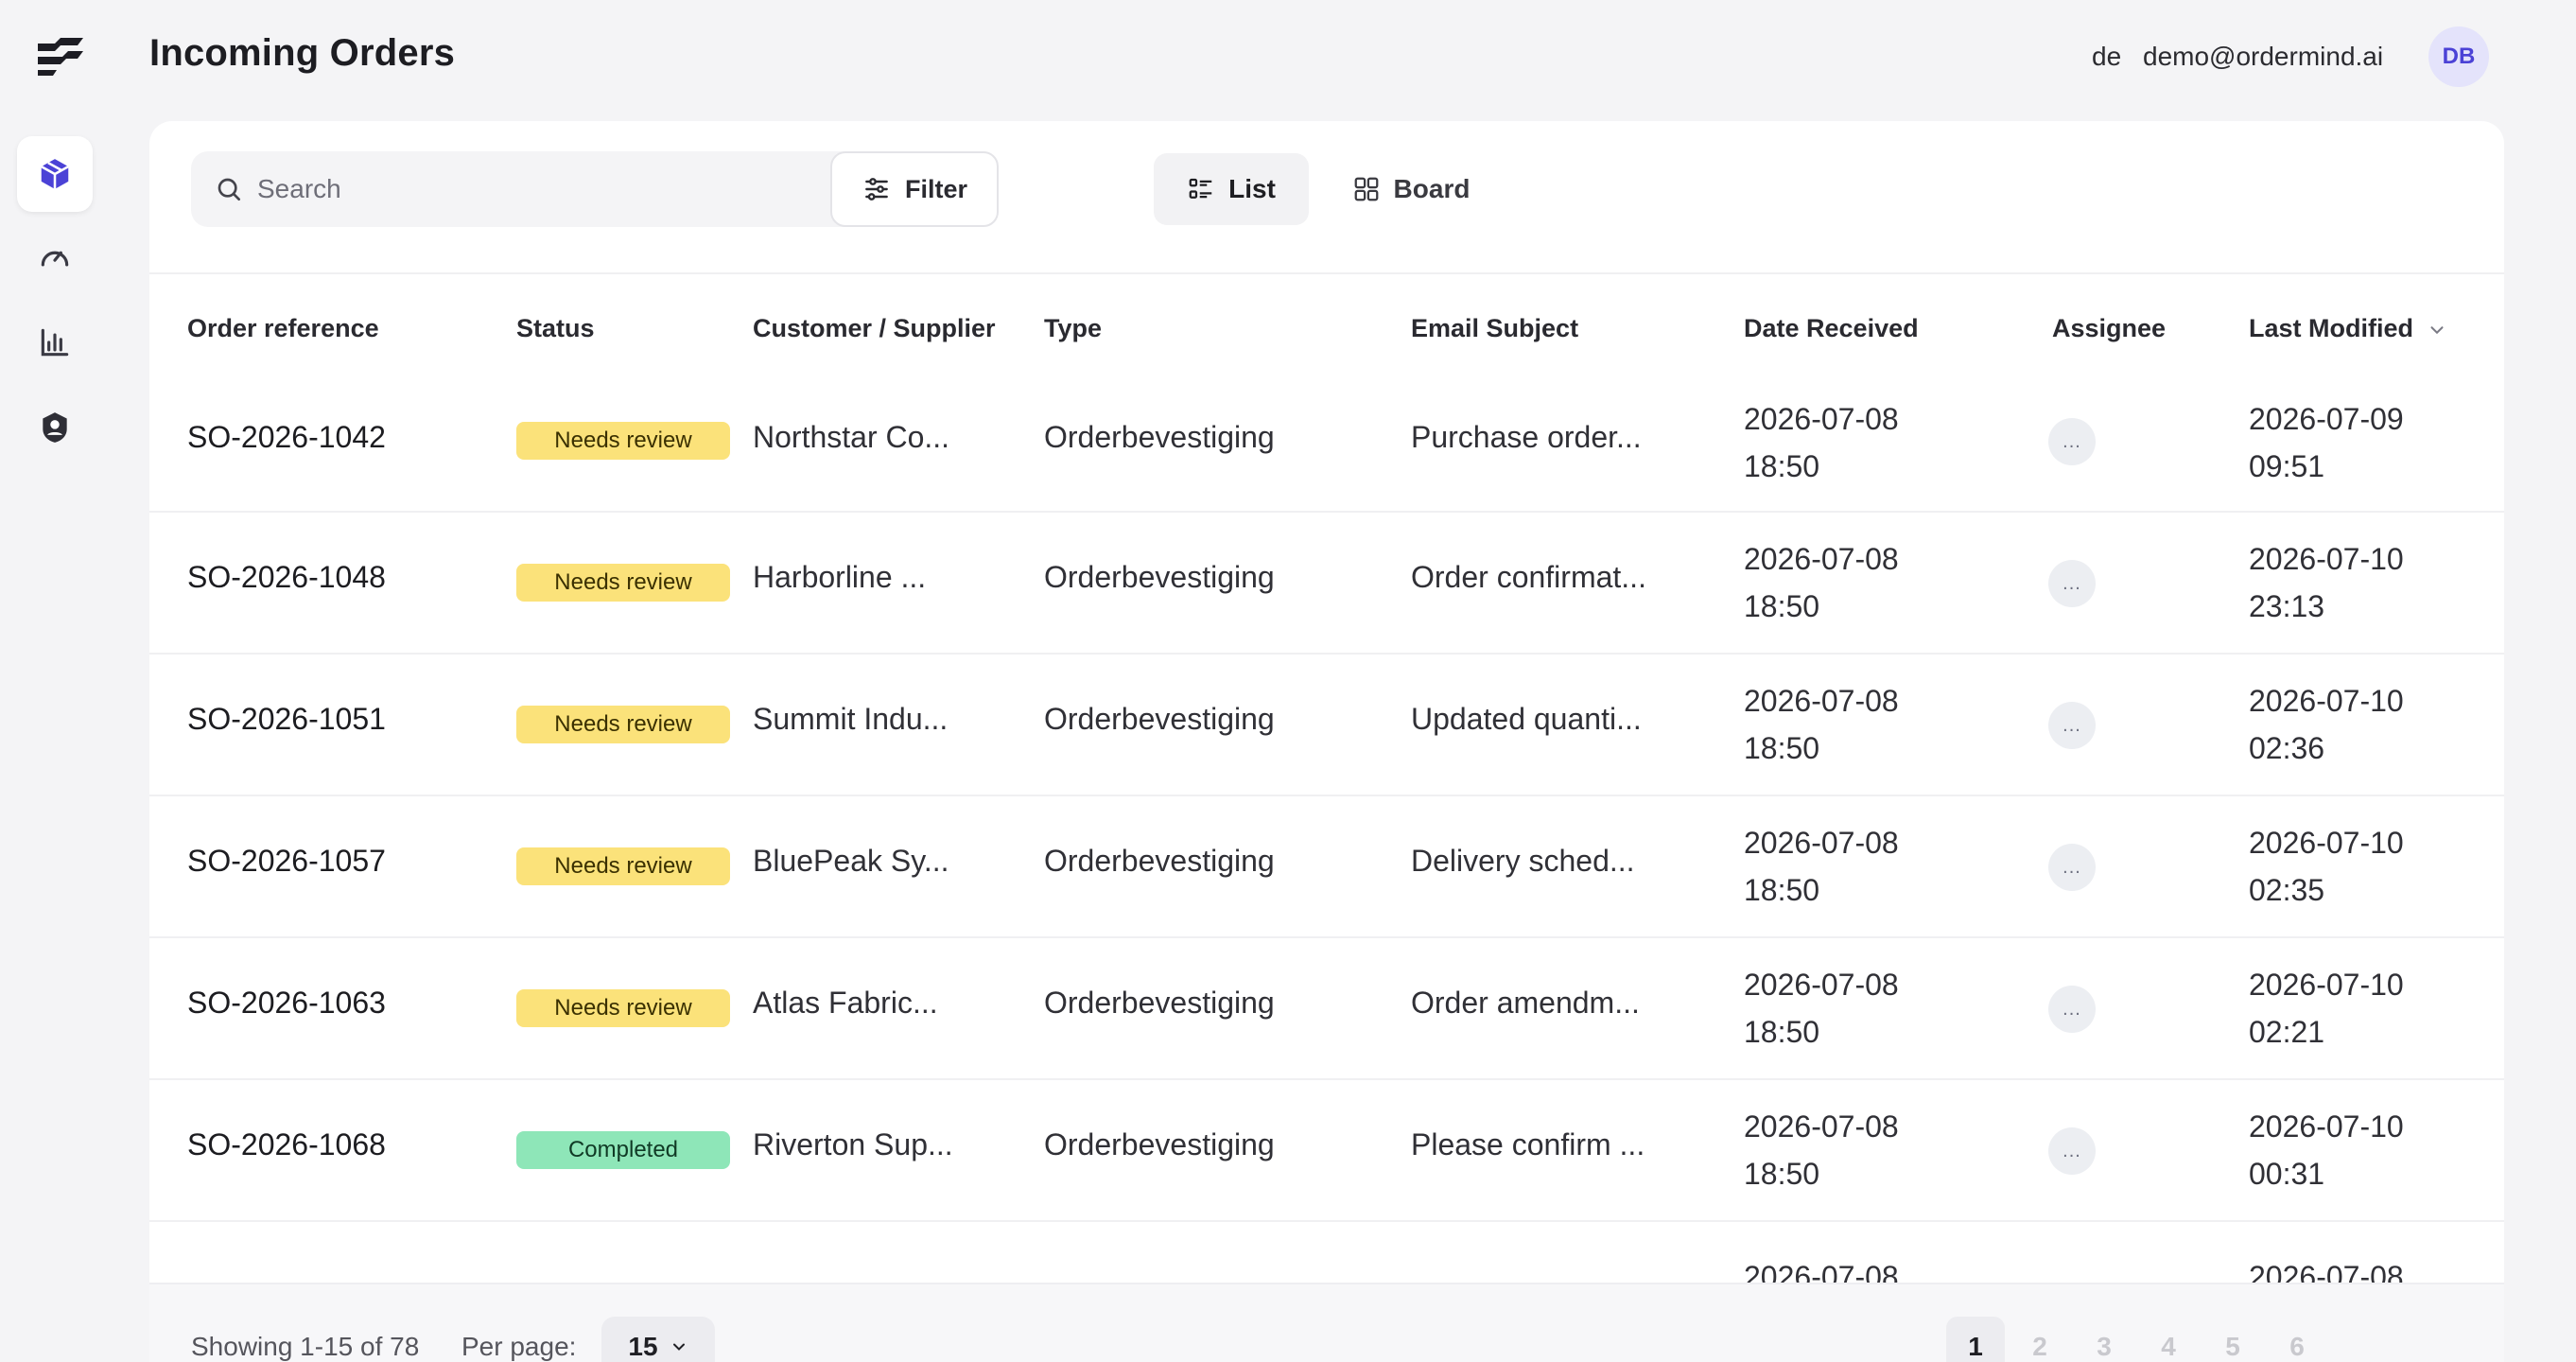 The image size is (2576, 1362). Describe the element at coordinates (1494, 328) in the screenshot. I see `column-header-email-subject: Email Subject` at that location.